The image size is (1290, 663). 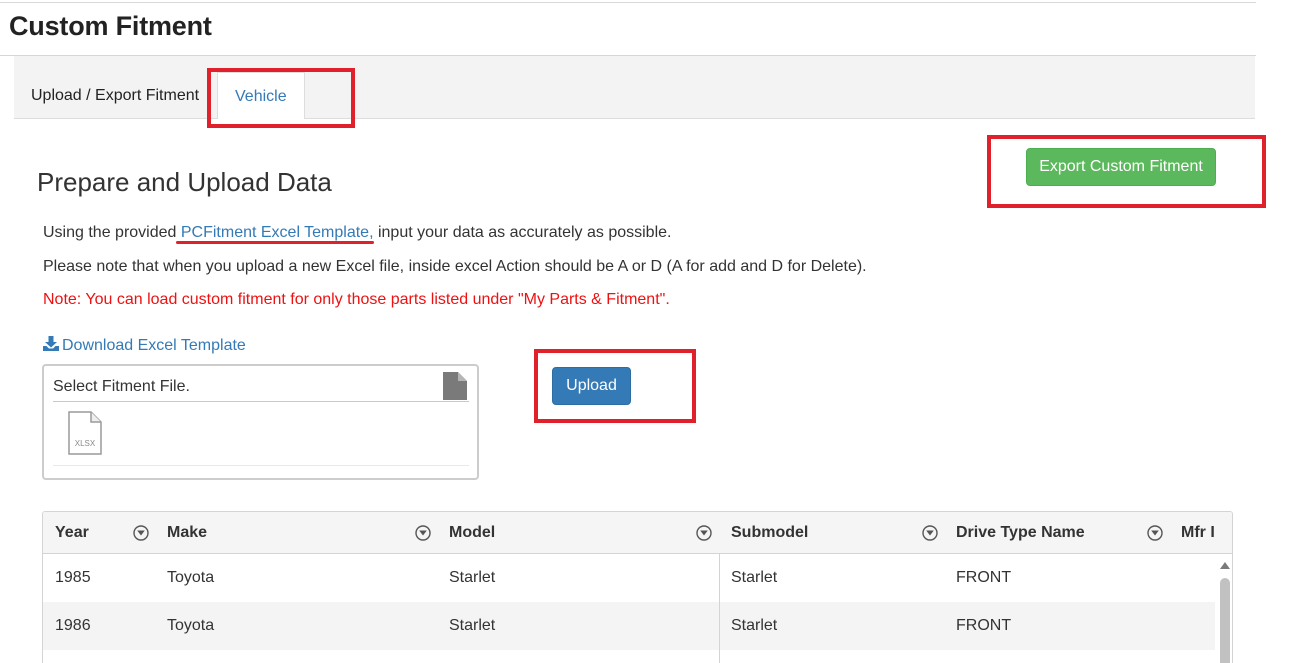 What do you see at coordinates (1225, 620) in the screenshot?
I see `scrollbar-thumb` at bounding box center [1225, 620].